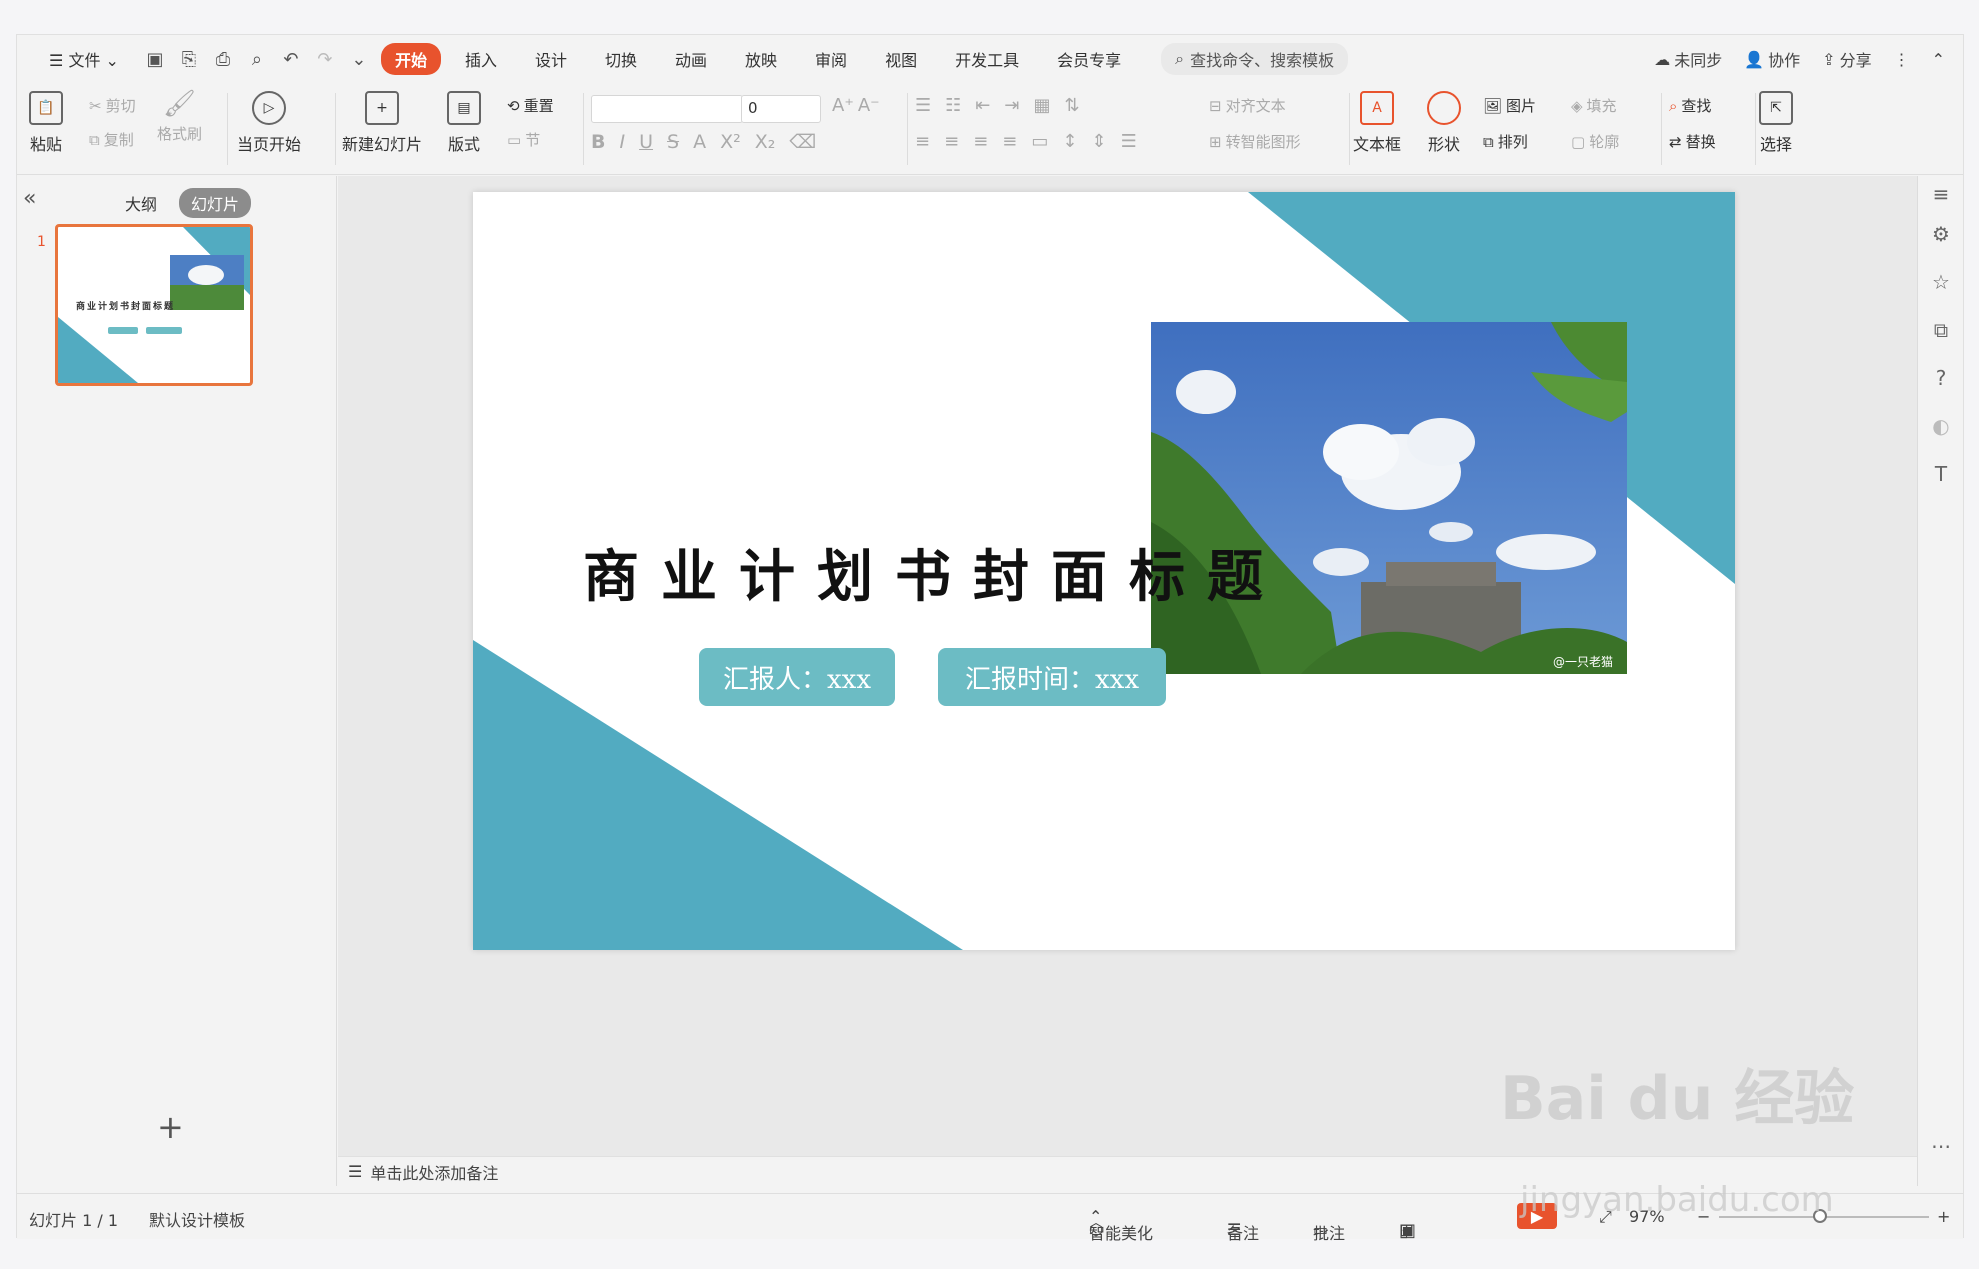 This screenshot has height=1269, width=1979. What do you see at coordinates (802, 142) in the screenshot?
I see `clear-format-icon: ⌫` at bounding box center [802, 142].